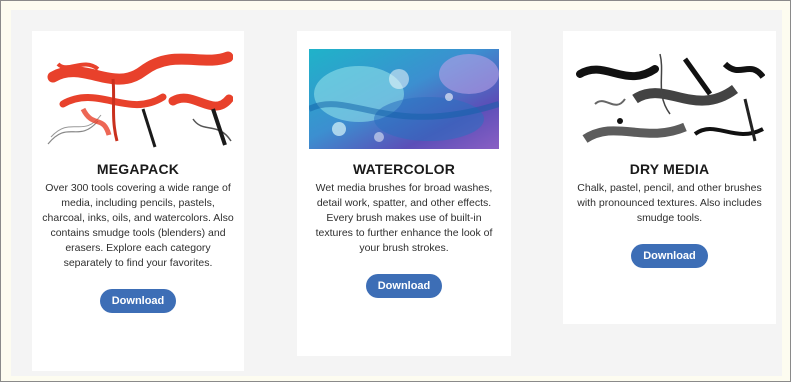 The image size is (791, 382). I want to click on blue-watercolor-wash-image, so click(404, 99).